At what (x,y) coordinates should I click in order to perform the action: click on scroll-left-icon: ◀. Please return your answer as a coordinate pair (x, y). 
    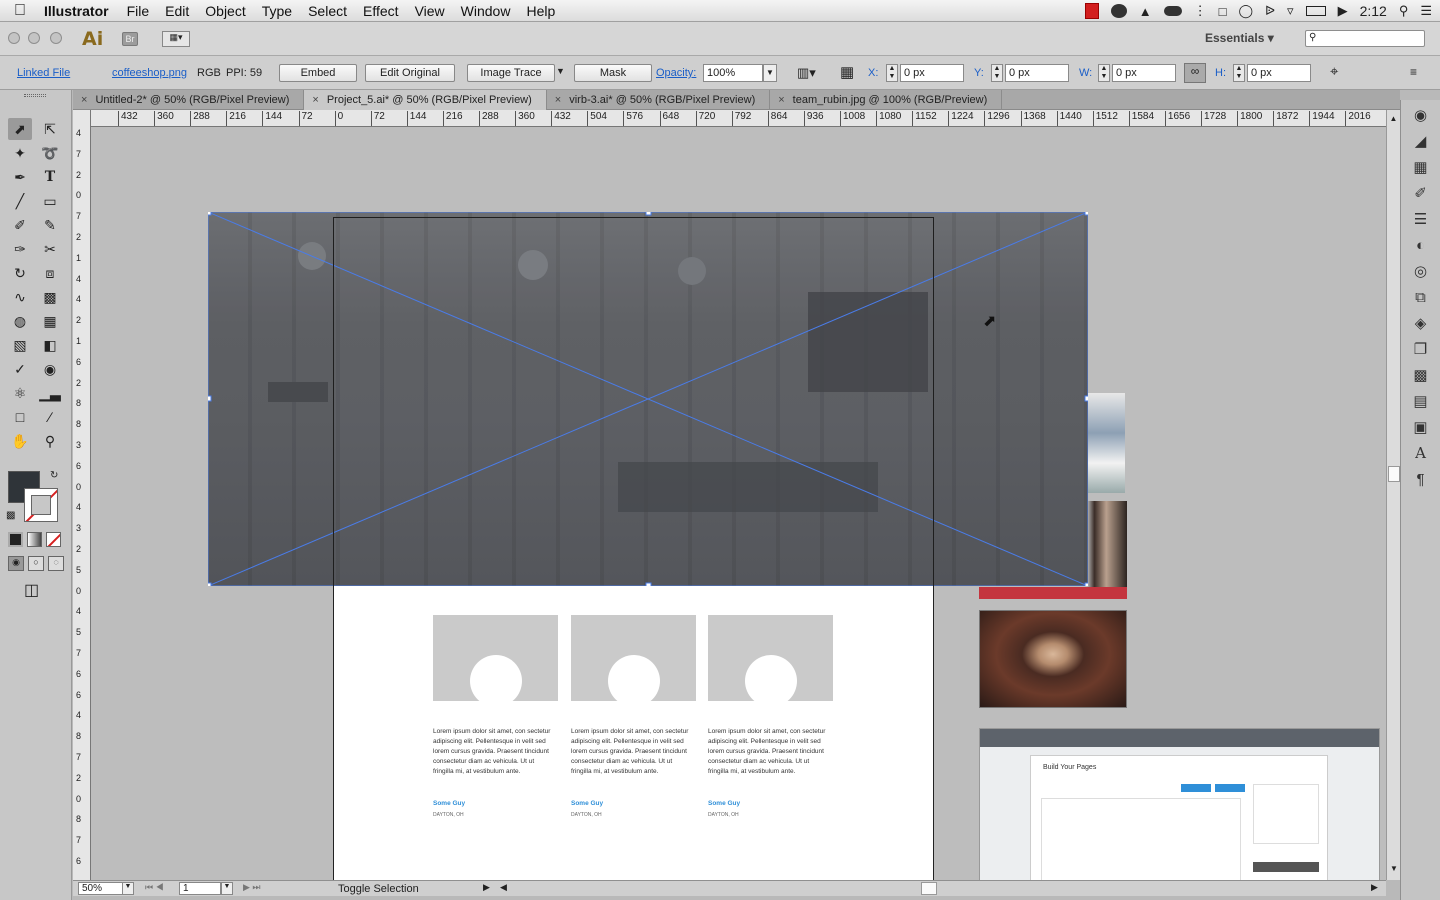
    Looking at the image, I should click on (503, 887).